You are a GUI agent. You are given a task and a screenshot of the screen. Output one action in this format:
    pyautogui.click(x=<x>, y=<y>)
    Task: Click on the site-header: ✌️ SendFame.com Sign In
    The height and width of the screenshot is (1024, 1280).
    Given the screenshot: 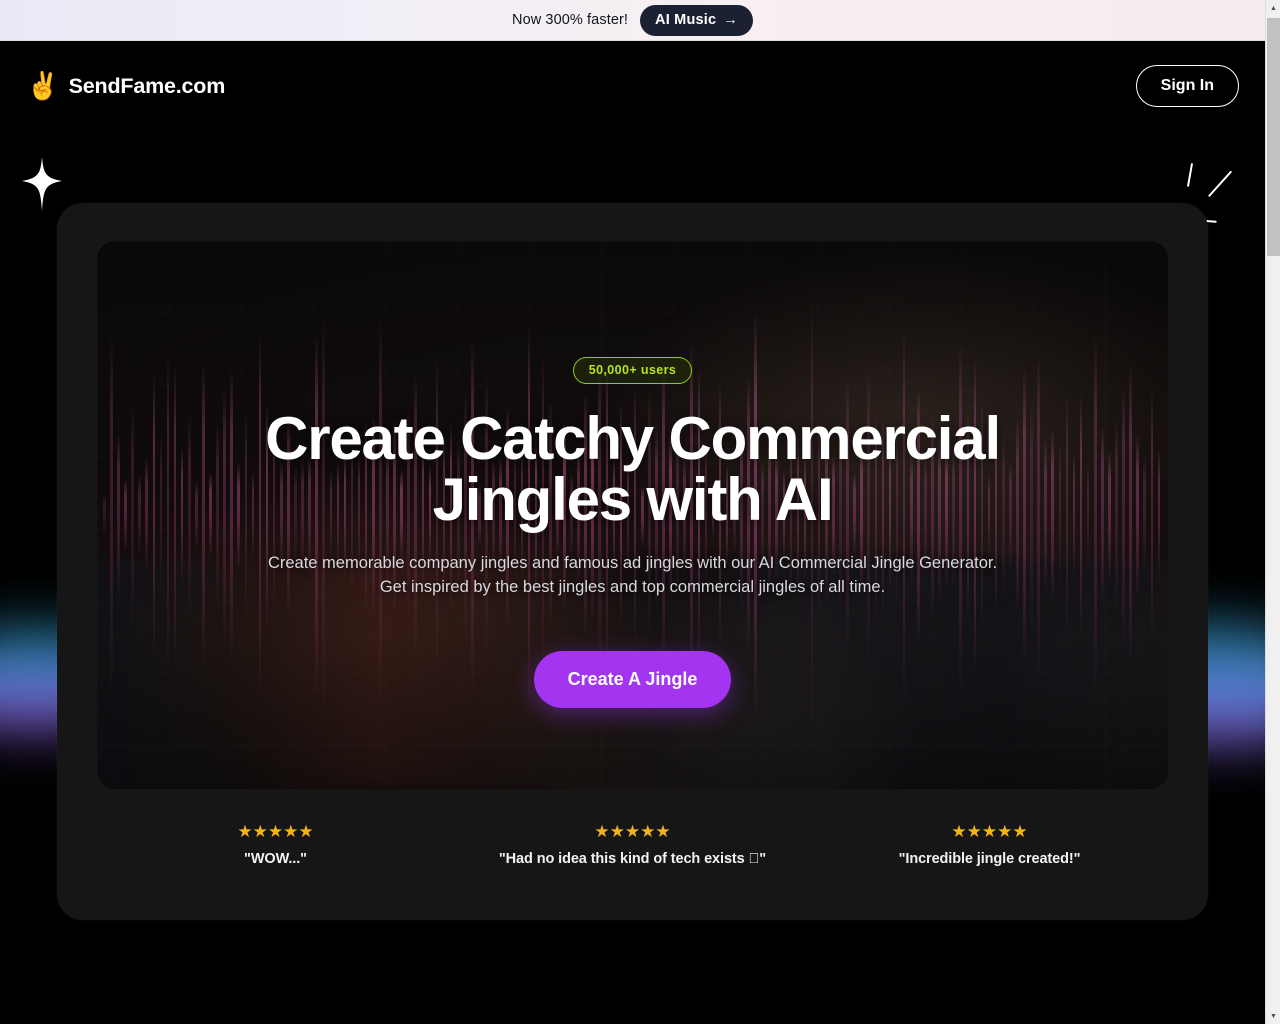 What is the action you would take?
    pyautogui.click(x=632, y=86)
    